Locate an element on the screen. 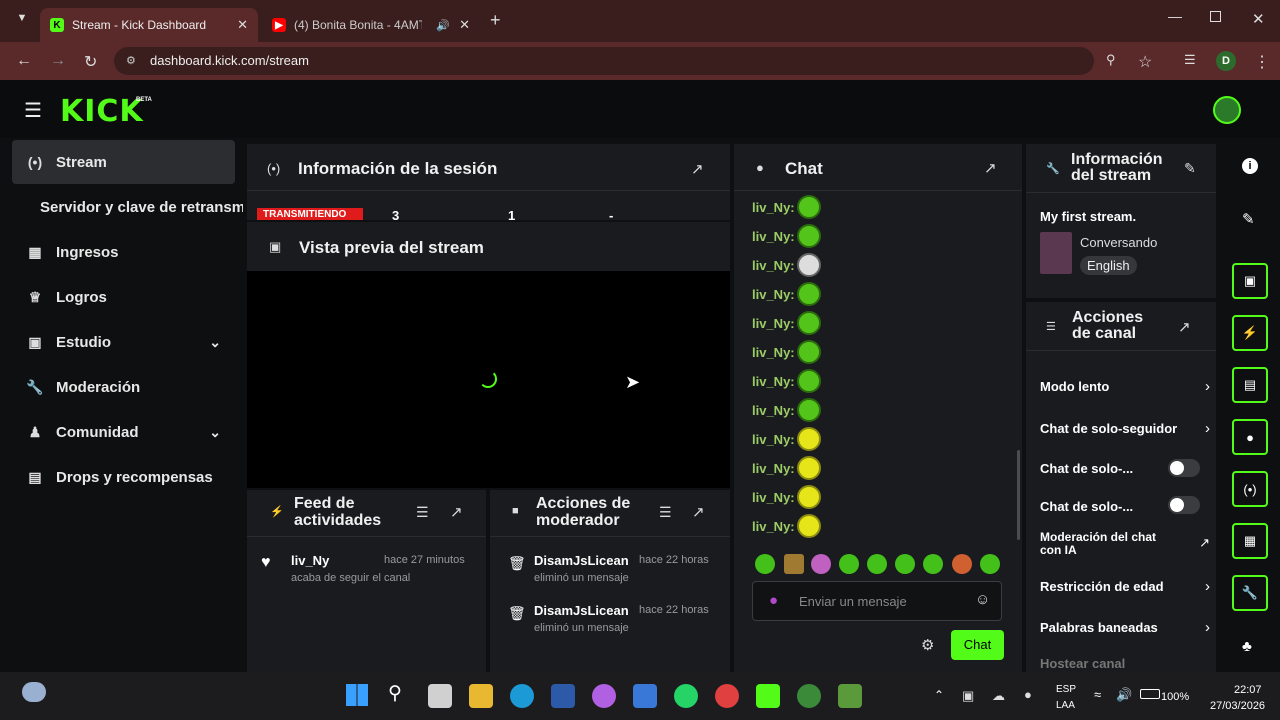  clip-button: ▣ is located at coordinates (1250, 281).